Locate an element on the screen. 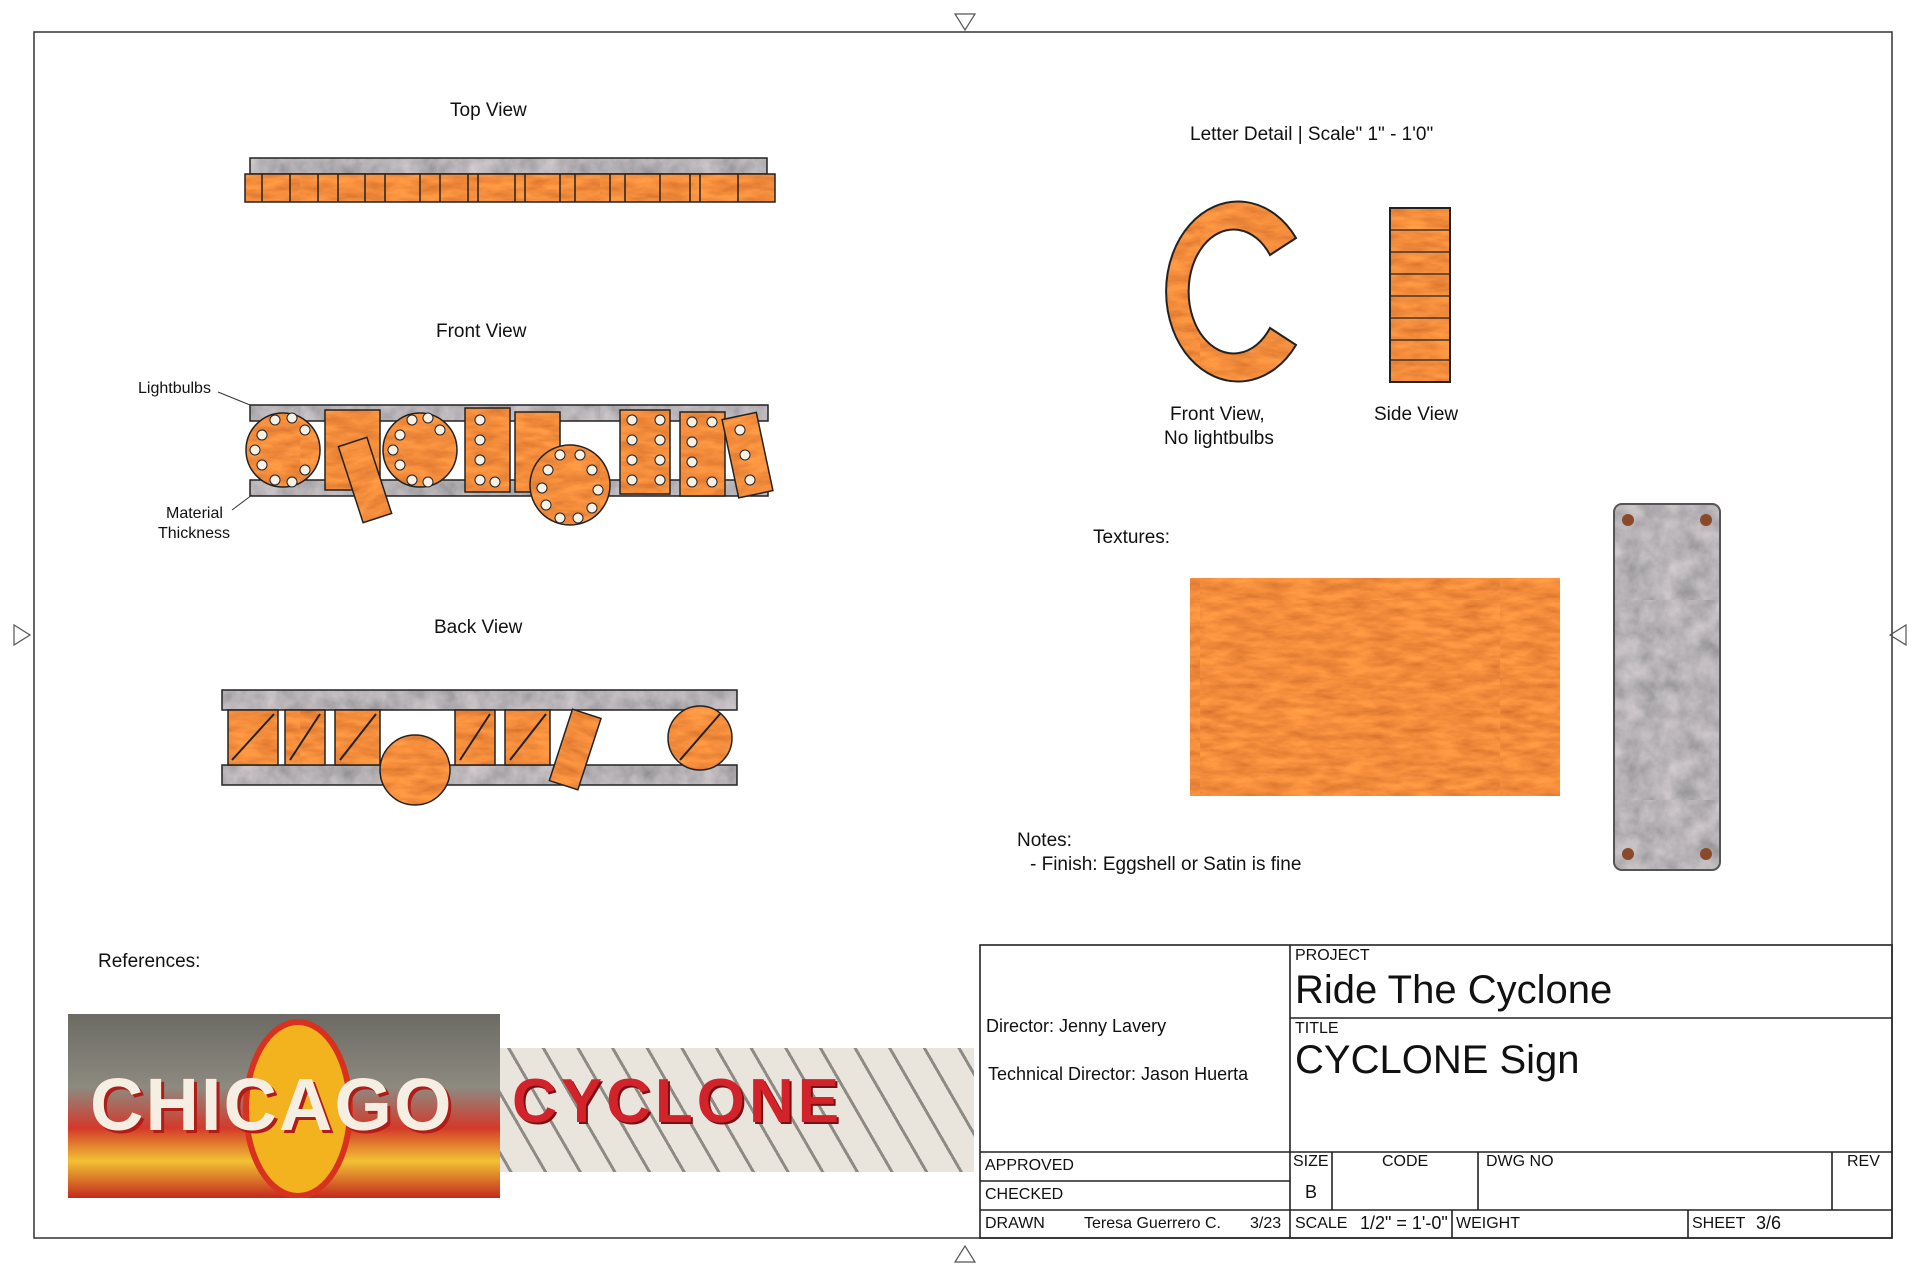 The width and height of the screenshot is (1920, 1269). title-value: CYCLONE Sign is located at coordinates (1437, 1060).